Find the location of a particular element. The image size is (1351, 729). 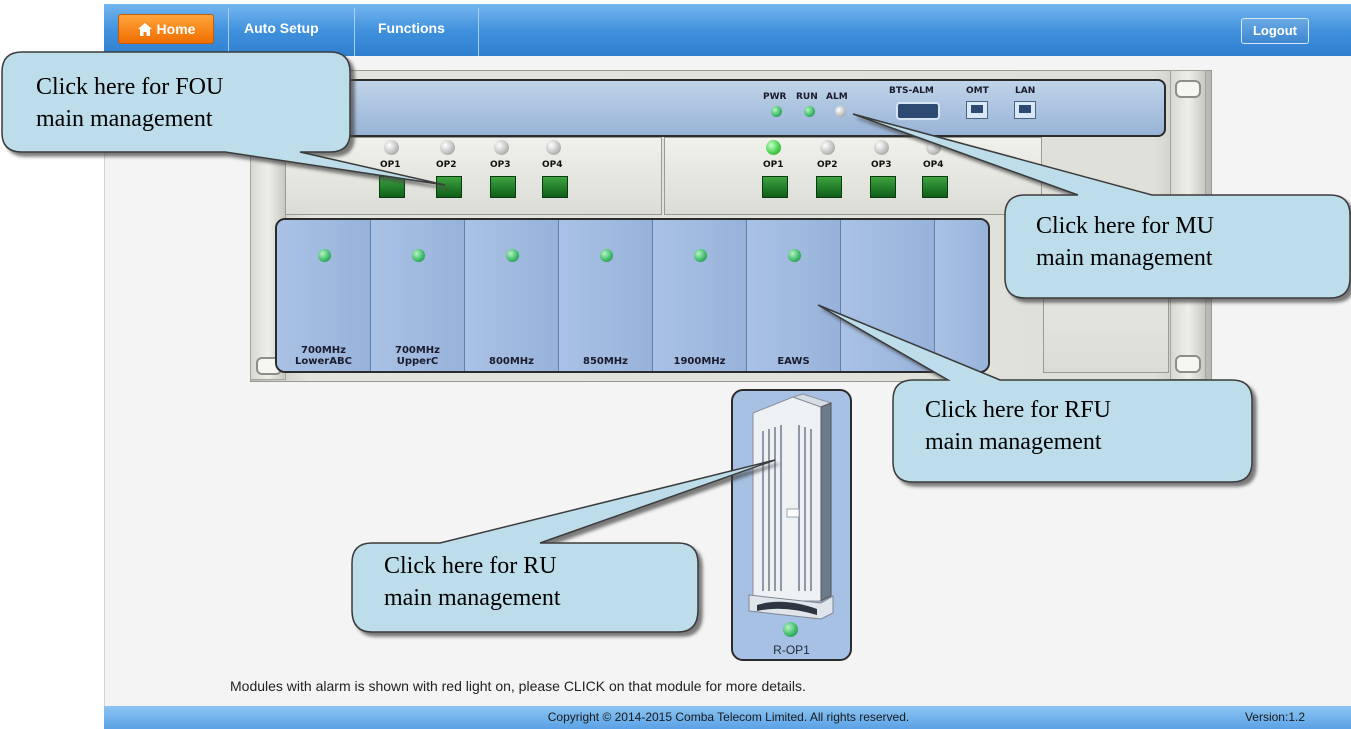

callout-rfu-text: Click here for RFU main management is located at coordinates (1018, 426).